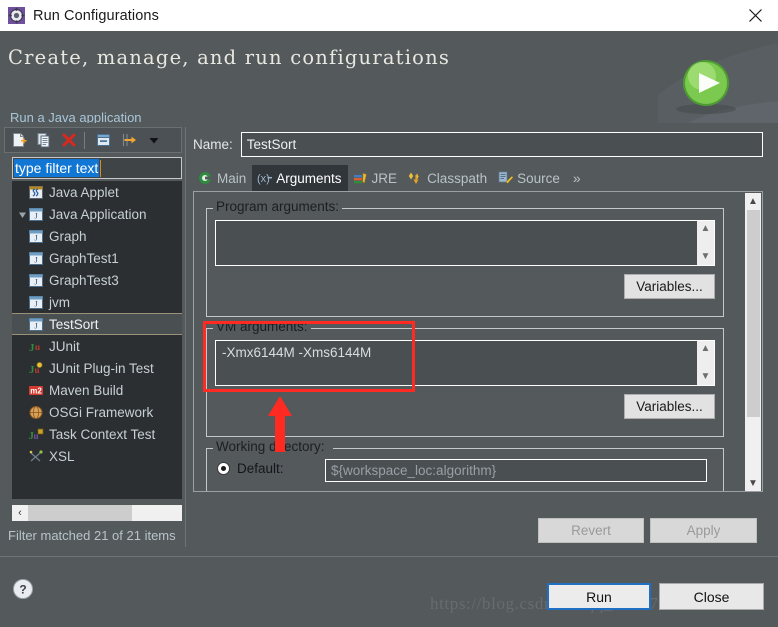 Image resolution: width=778 pixels, height=627 pixels. What do you see at coordinates (465, 363) in the screenshot?
I see `vm-arguments-input: -Xmx6144M -Xms6144M ▲ ▼` at bounding box center [465, 363].